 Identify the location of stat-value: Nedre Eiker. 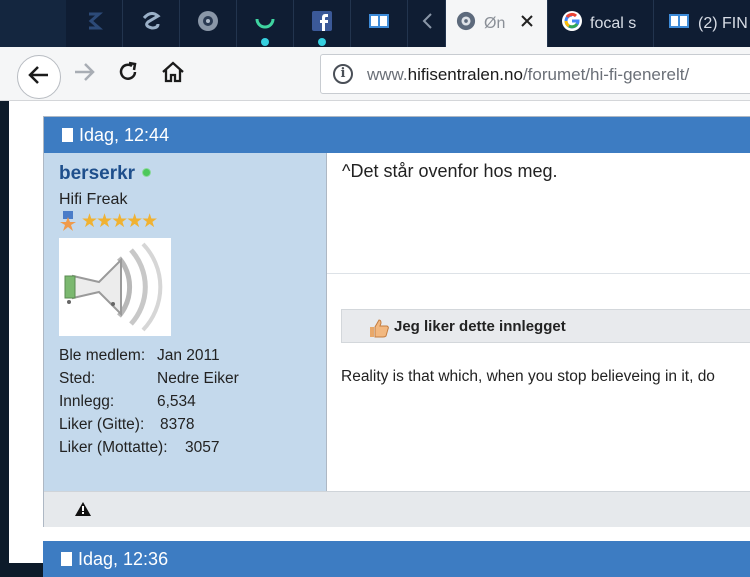
(198, 378).